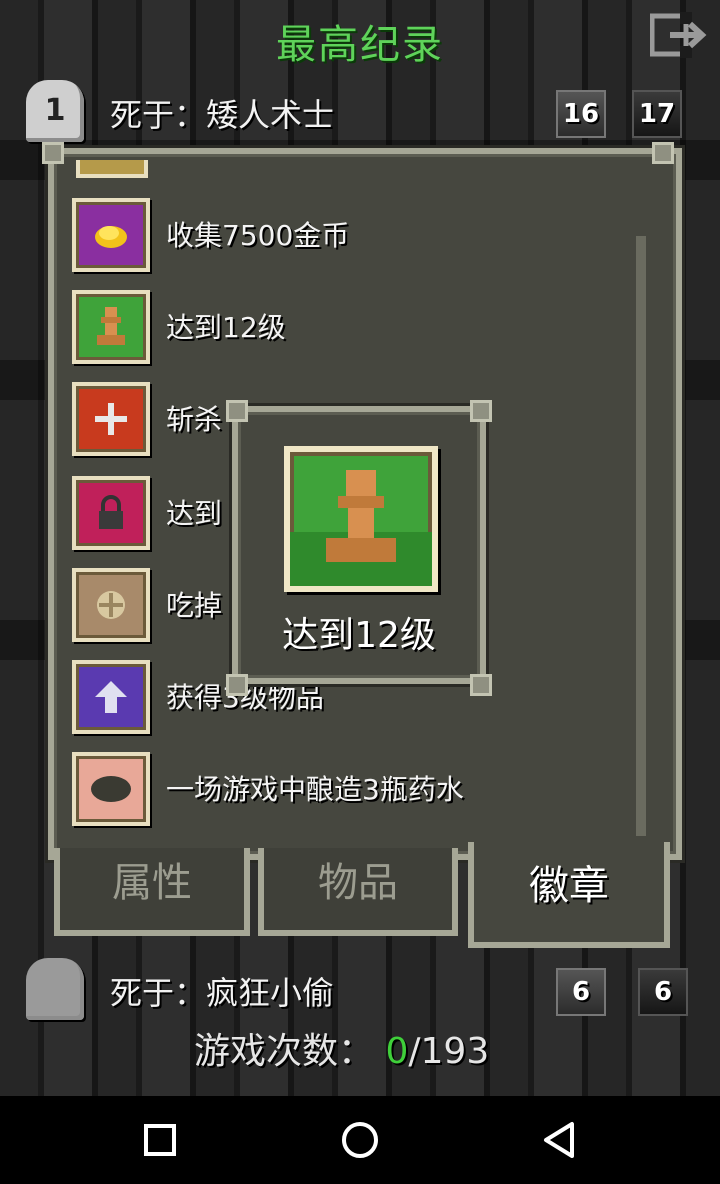  I want to click on record-text: 死于：疯狂小偷, so click(222, 993).